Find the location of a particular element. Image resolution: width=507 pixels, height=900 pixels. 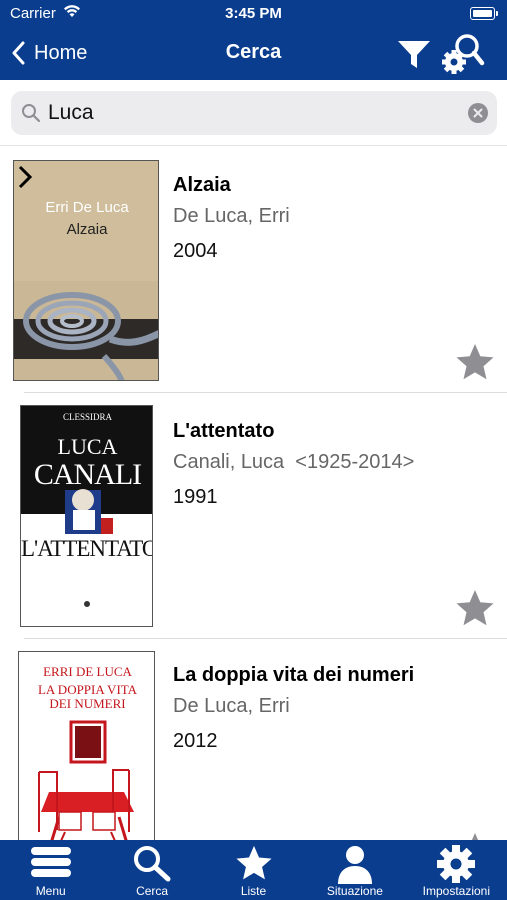

search-input is located at coordinates (253, 113).